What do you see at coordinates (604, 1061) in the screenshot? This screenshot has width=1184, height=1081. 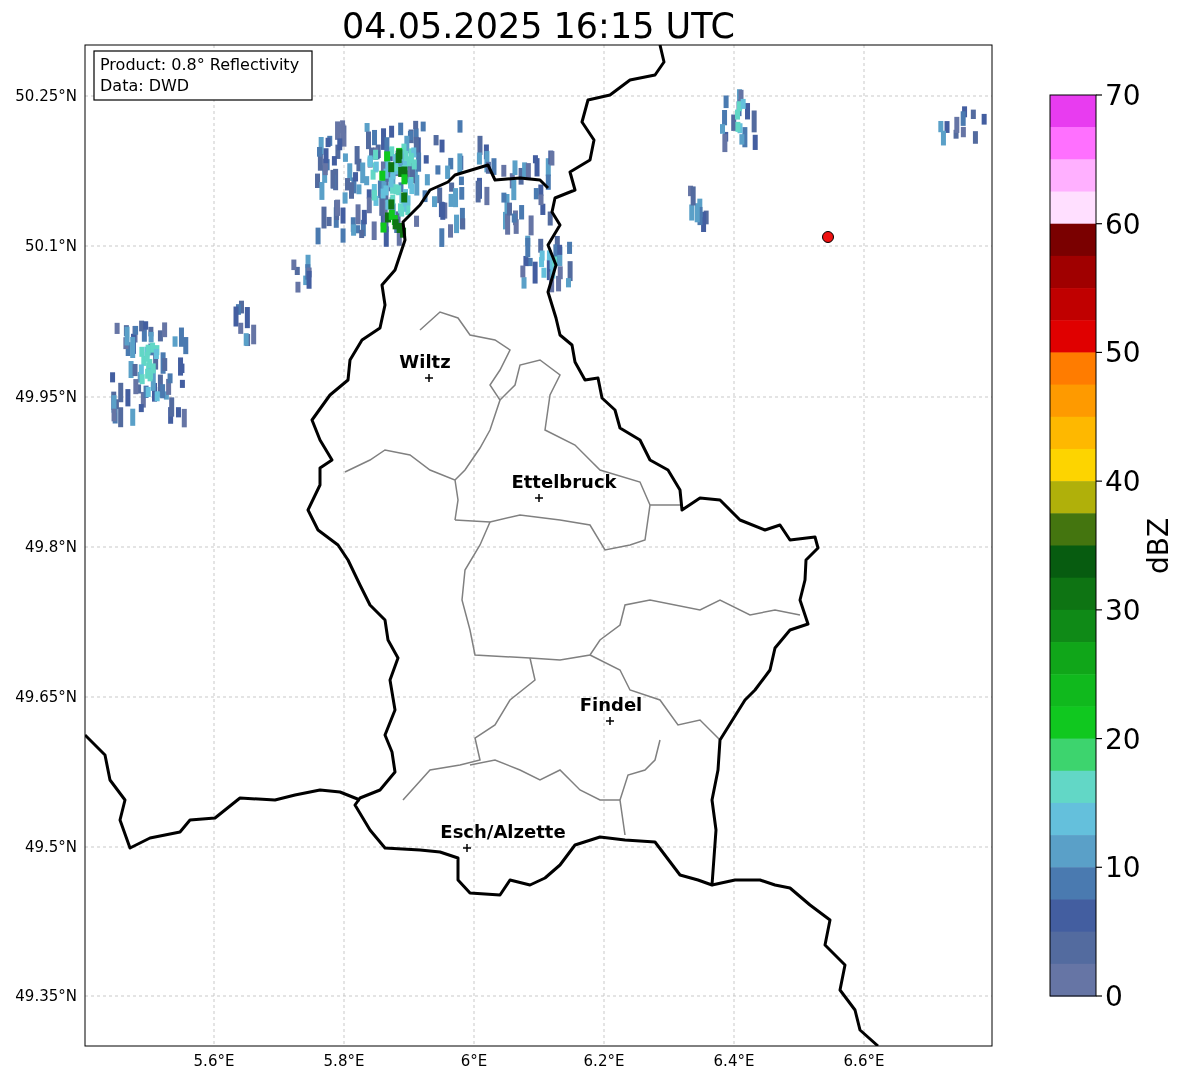 I see `longitude-label: 6.2°E` at bounding box center [604, 1061].